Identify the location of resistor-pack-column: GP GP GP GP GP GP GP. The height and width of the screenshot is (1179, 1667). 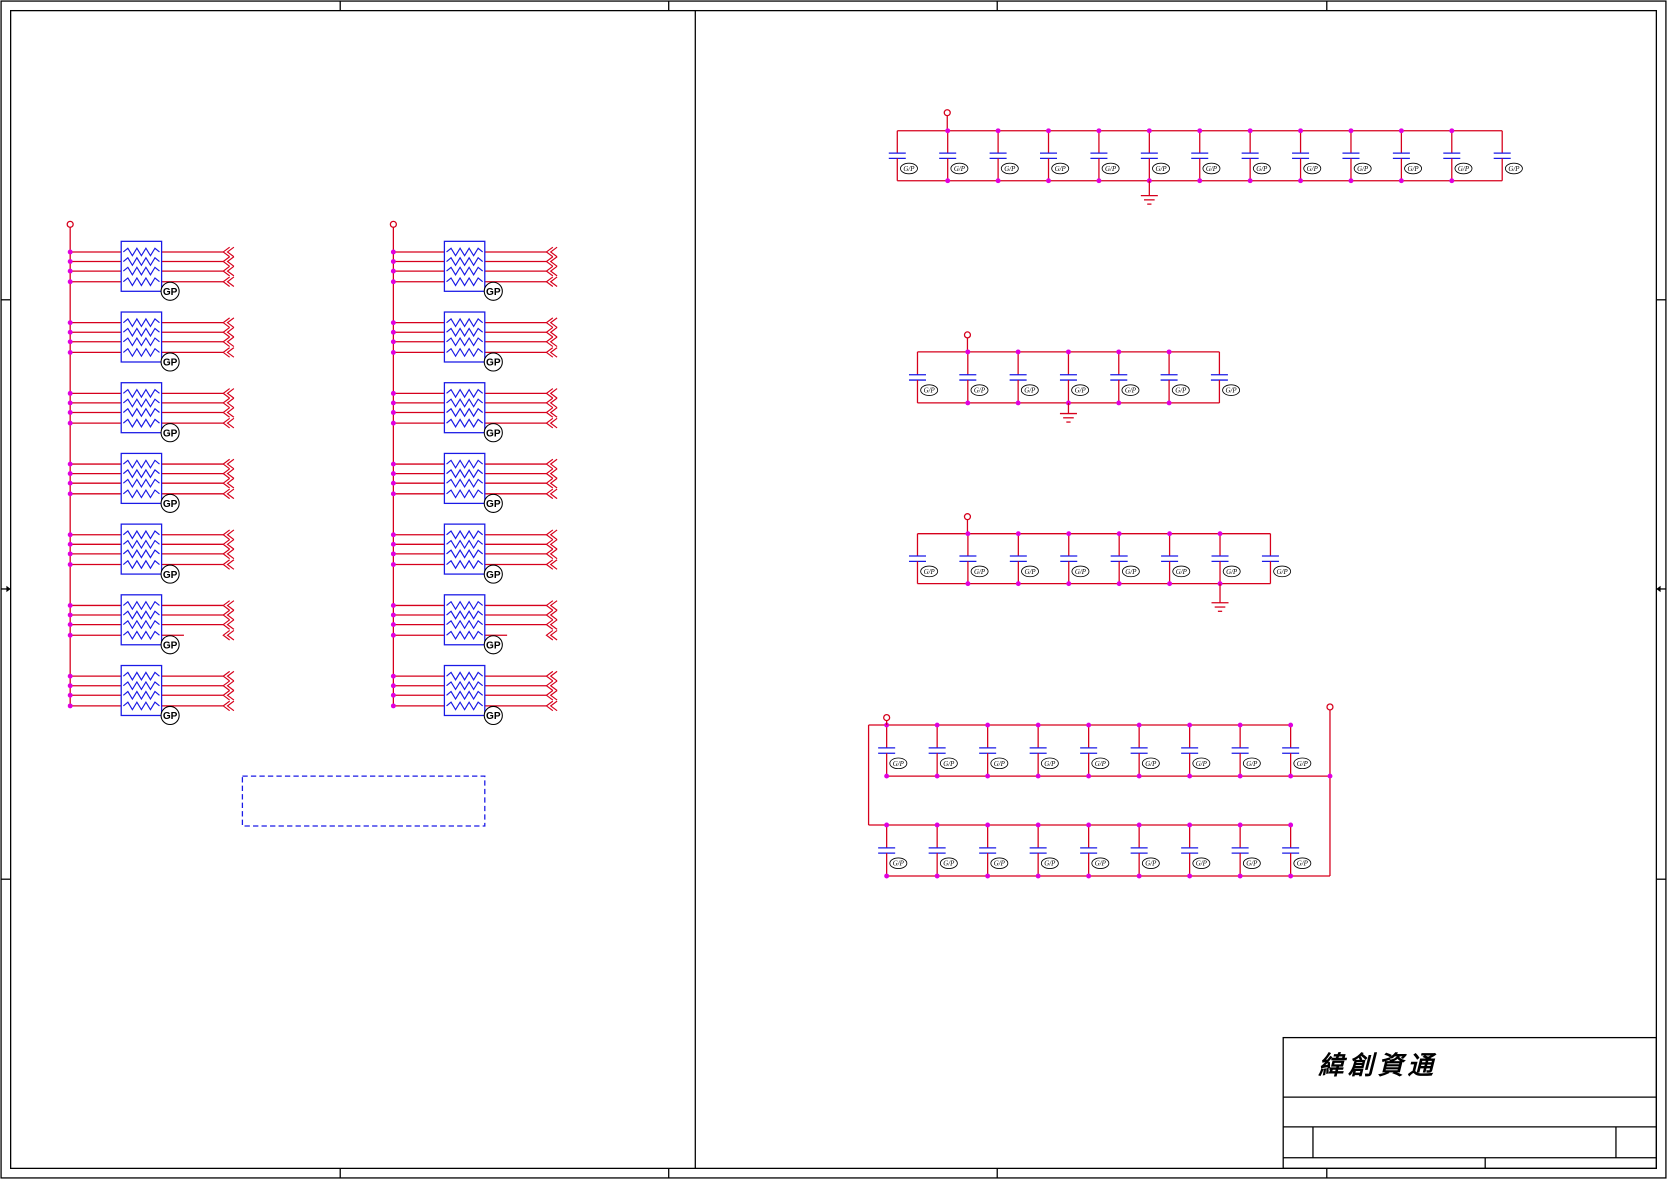
(150, 473).